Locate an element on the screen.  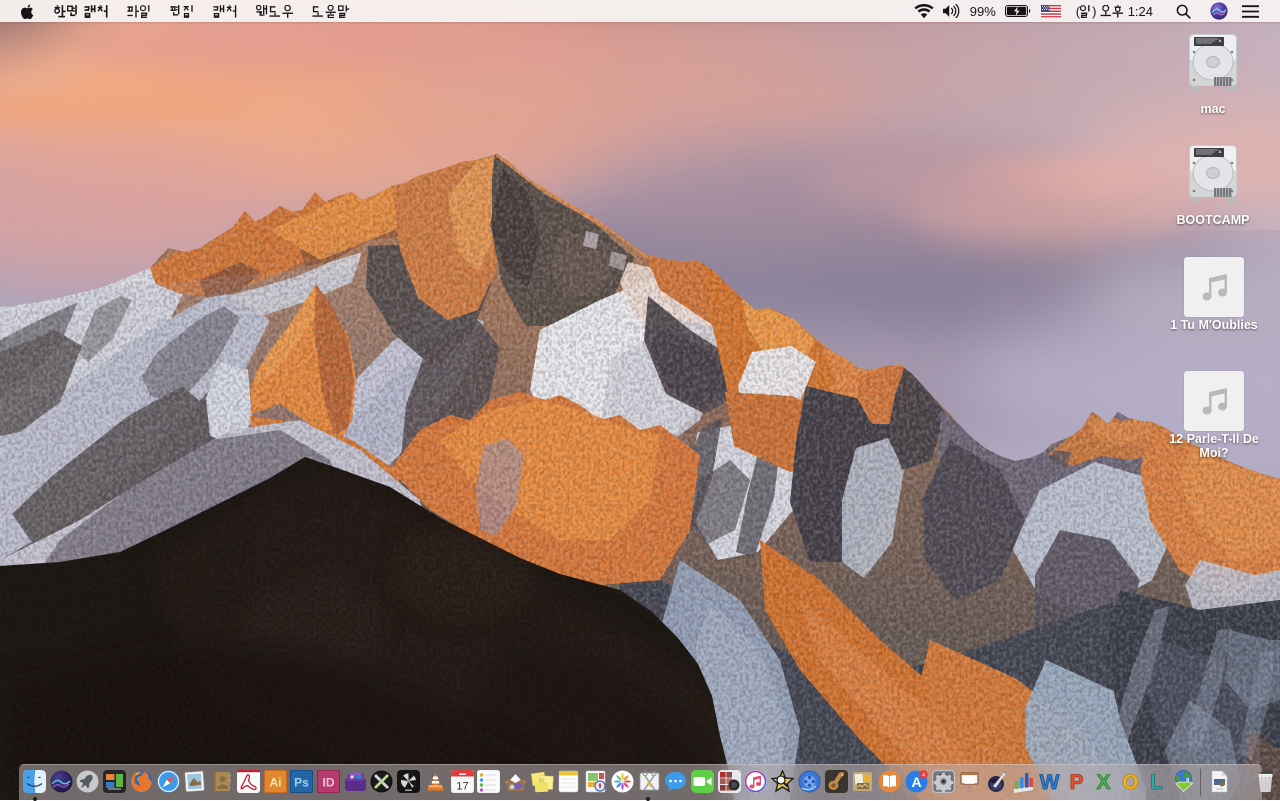
svg-text: L is located at coordinates (1156, 782).